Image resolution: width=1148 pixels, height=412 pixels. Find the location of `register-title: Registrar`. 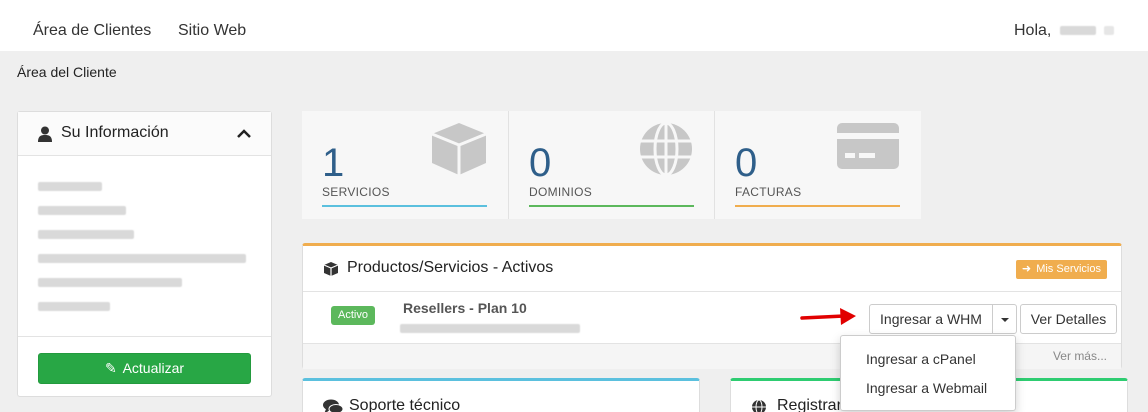

register-title: Registrar is located at coordinates (809, 404).